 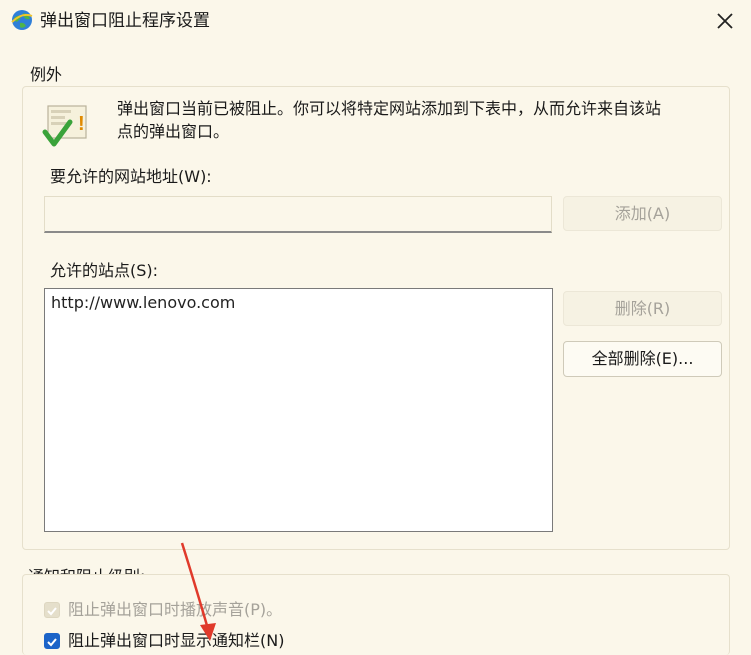 I want to click on play-sound-checkbox, so click(x=52, y=610).